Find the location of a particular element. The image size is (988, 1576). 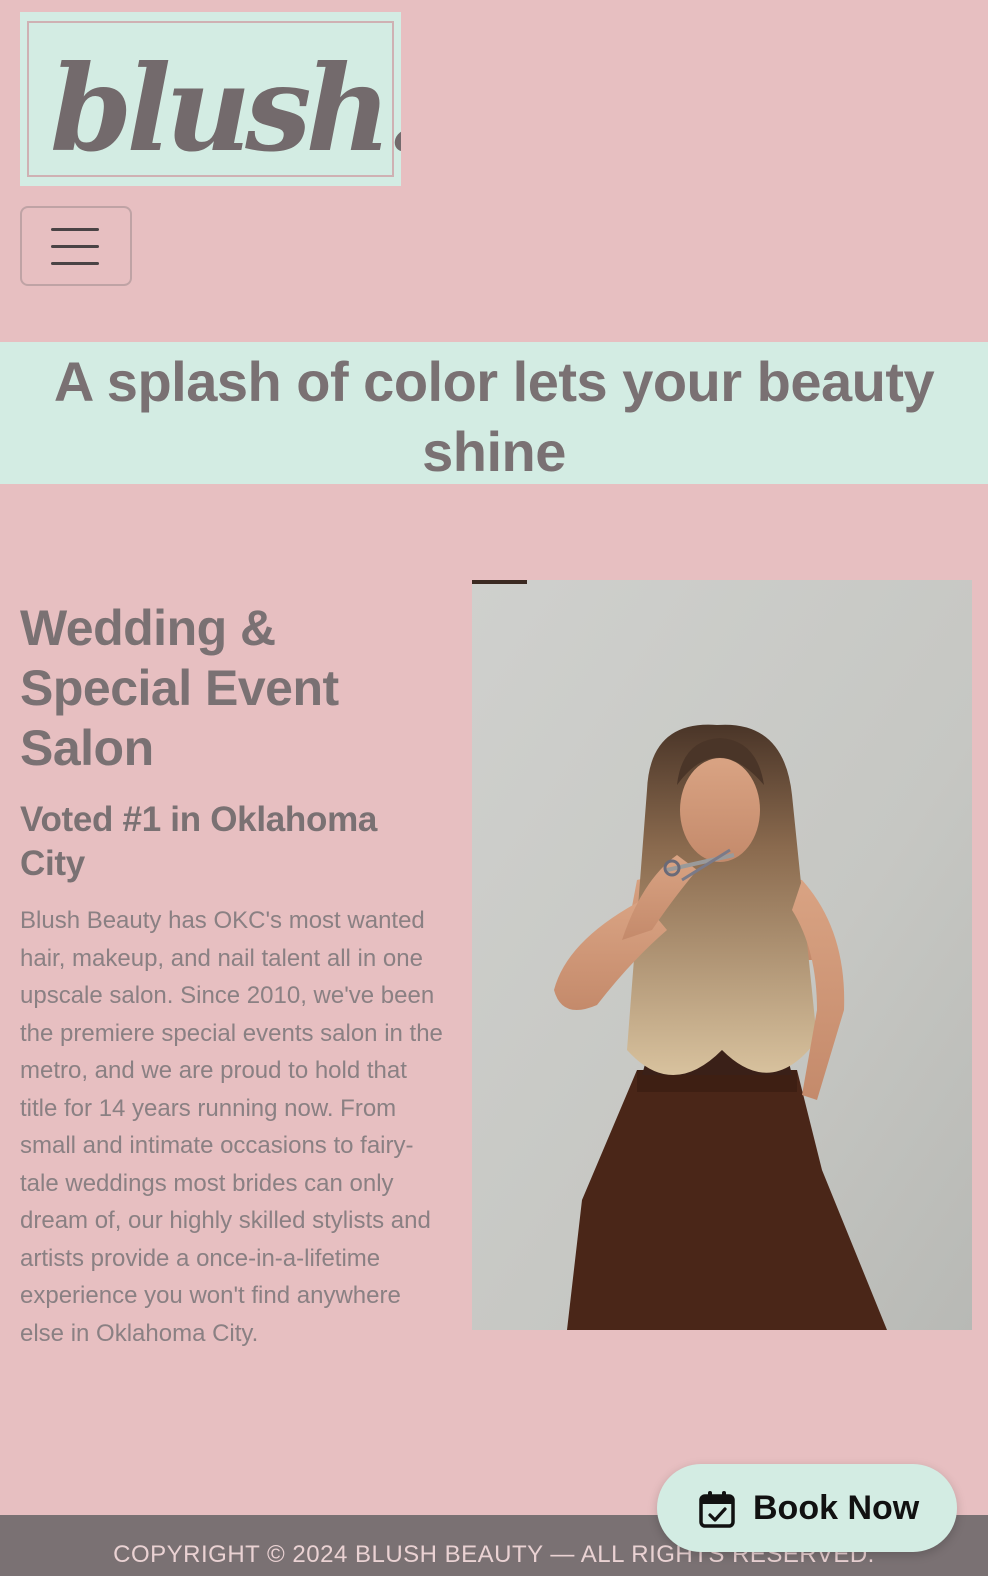

hamburger-menu-icon is located at coordinates (75, 246).